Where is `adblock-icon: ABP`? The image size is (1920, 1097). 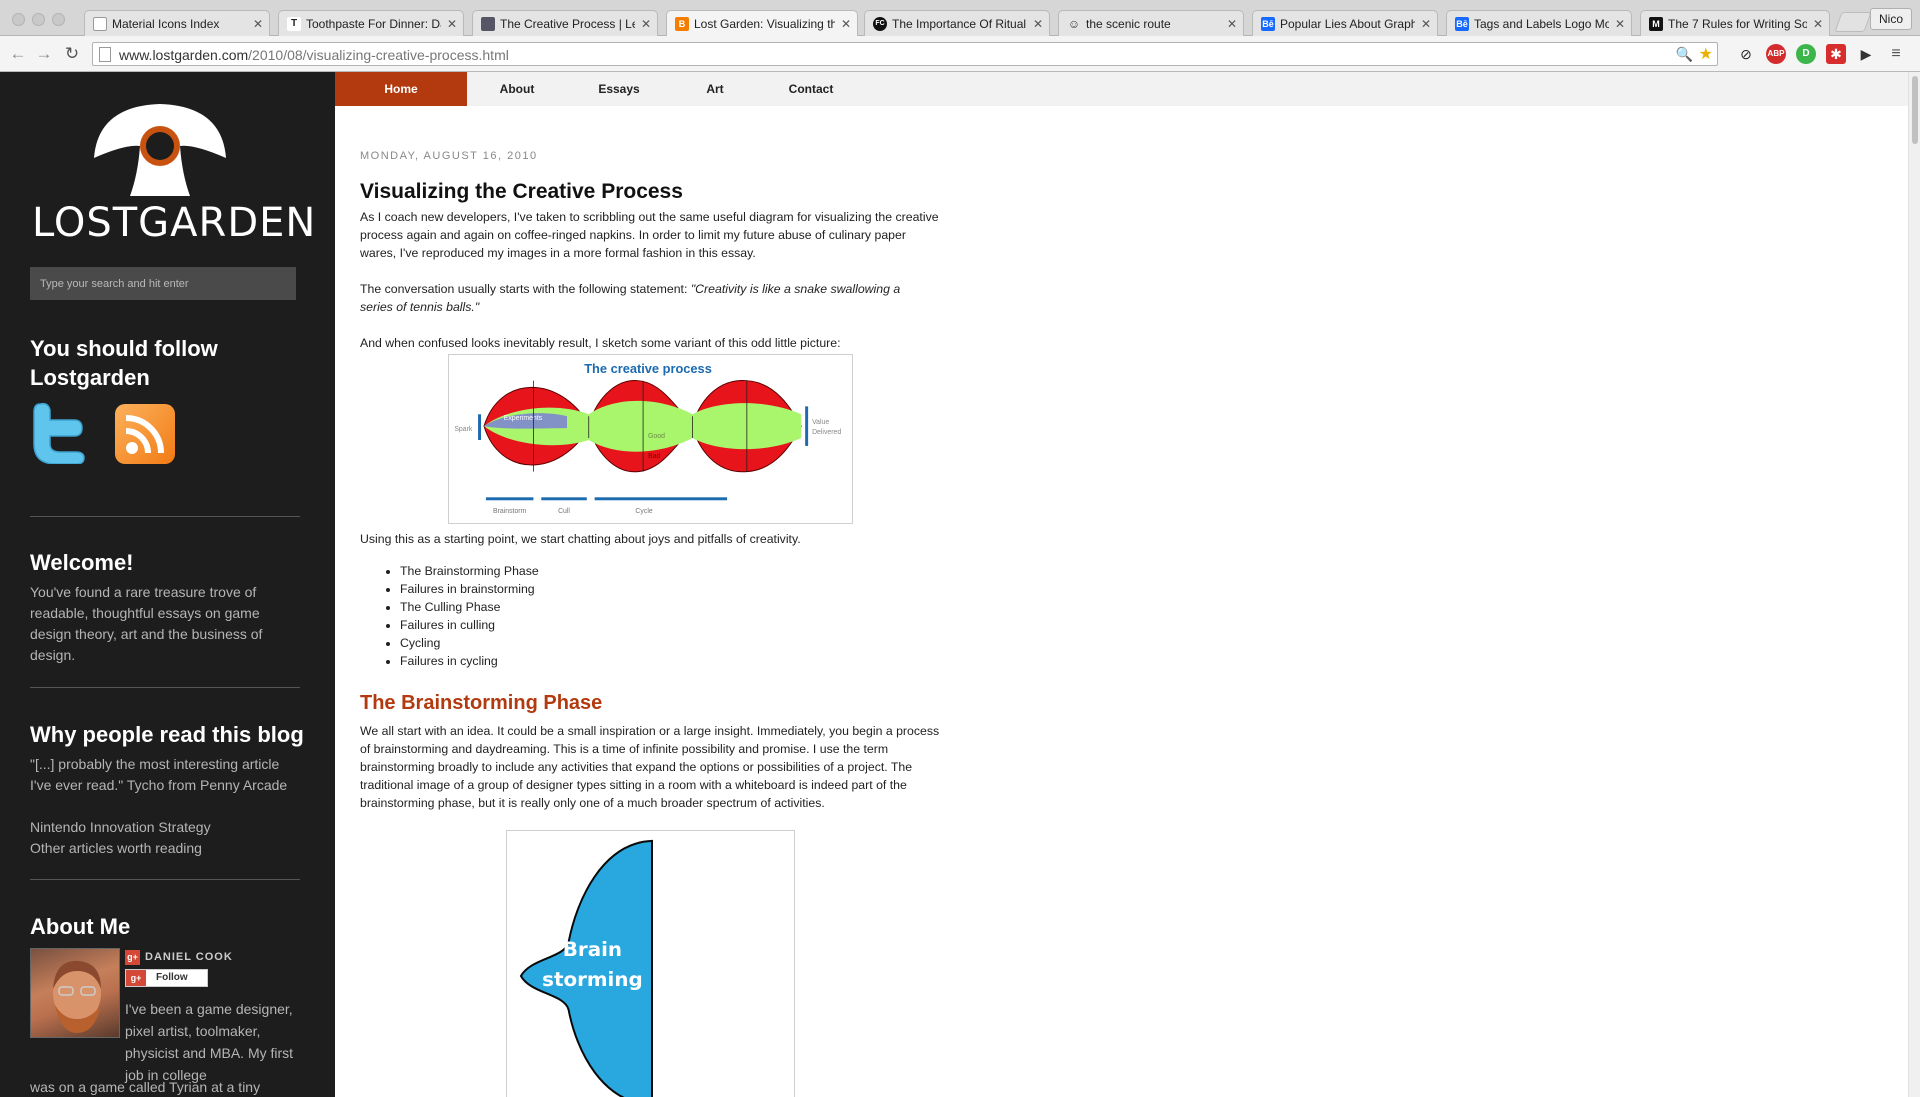
adblock-icon: ABP is located at coordinates (1776, 54).